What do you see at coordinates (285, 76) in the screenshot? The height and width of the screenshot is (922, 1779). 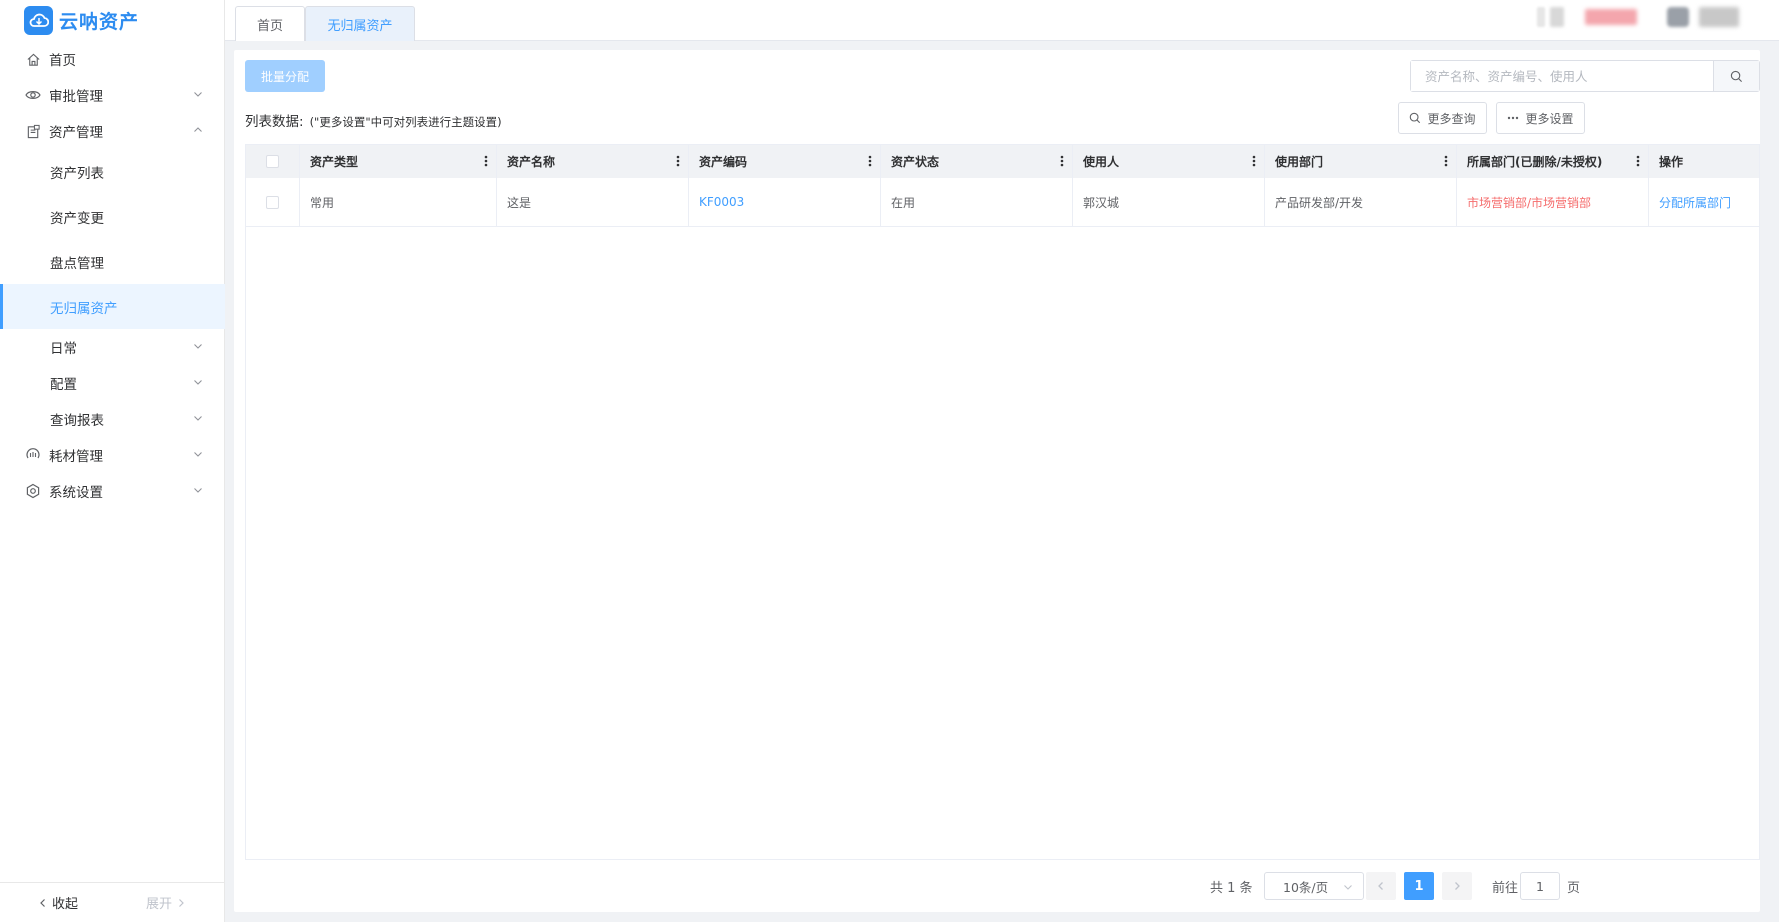 I see `batch-assign-button: 批量分配` at bounding box center [285, 76].